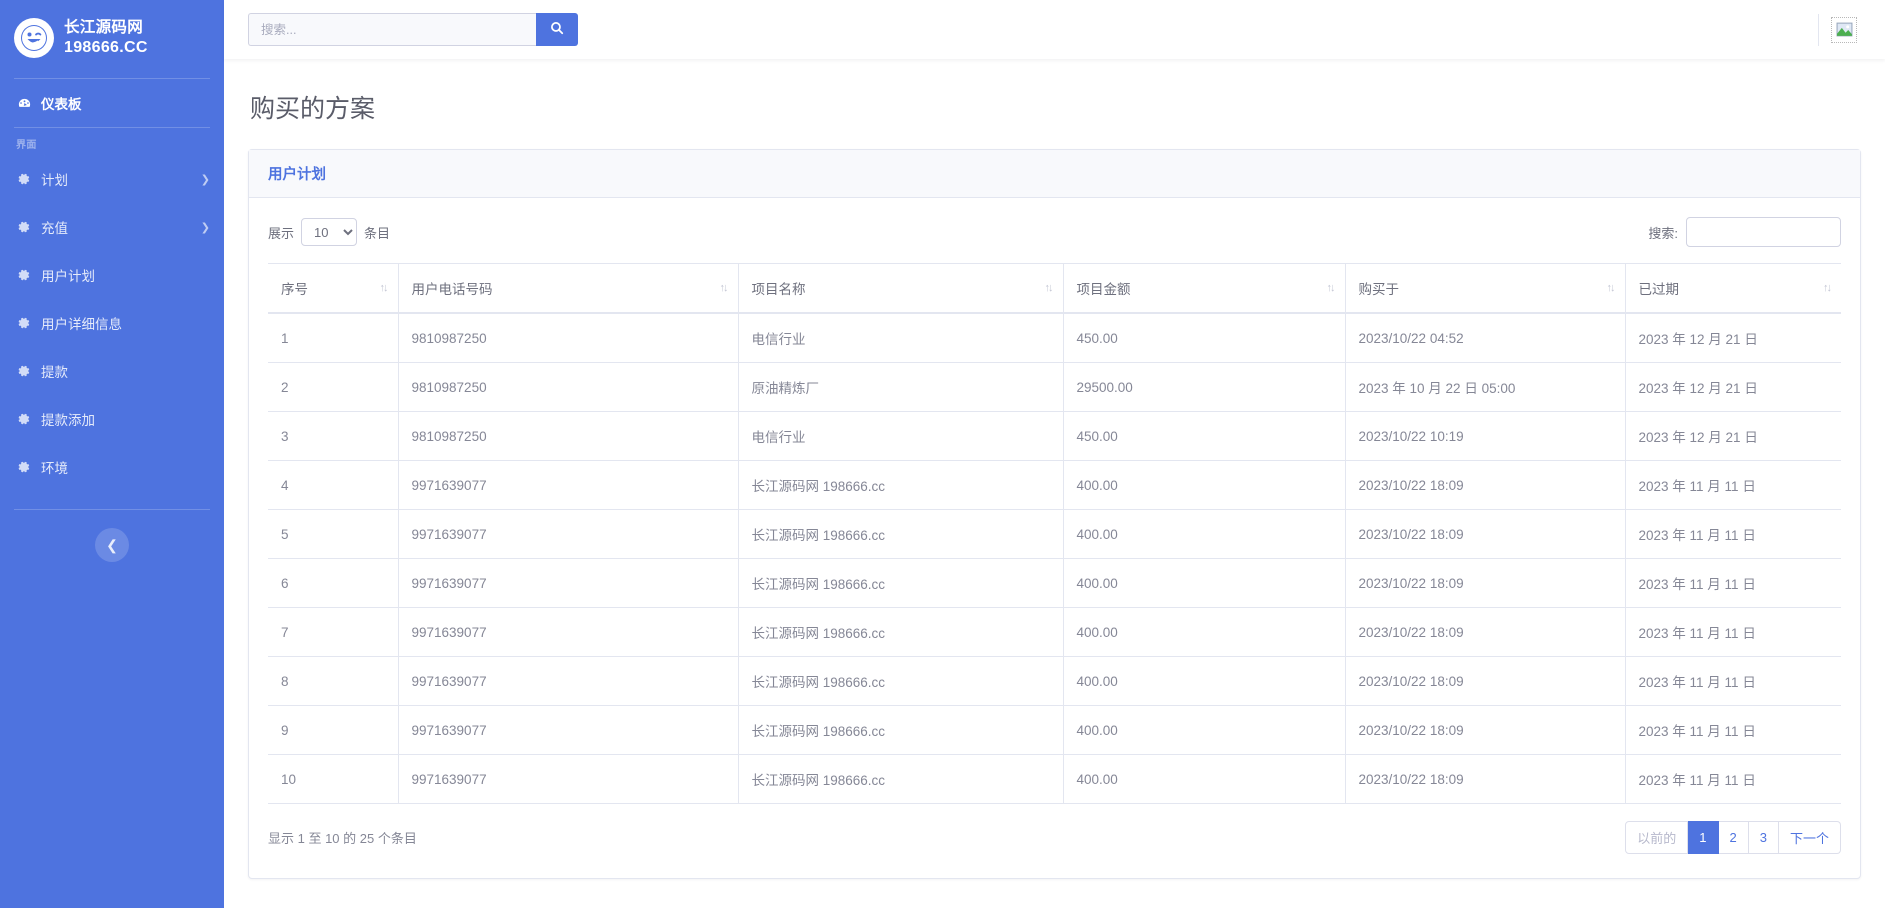 Image resolution: width=1885 pixels, height=908 pixels. Describe the element at coordinates (205, 179) in the screenshot. I see `chevron-right-icon: ❯` at that location.